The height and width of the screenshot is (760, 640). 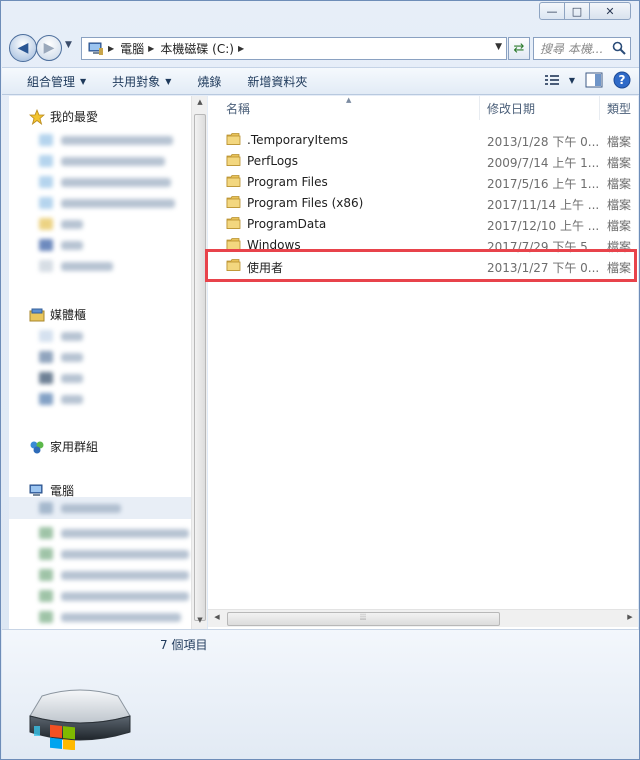 I want to click on search-icon, so click(x=619, y=48).